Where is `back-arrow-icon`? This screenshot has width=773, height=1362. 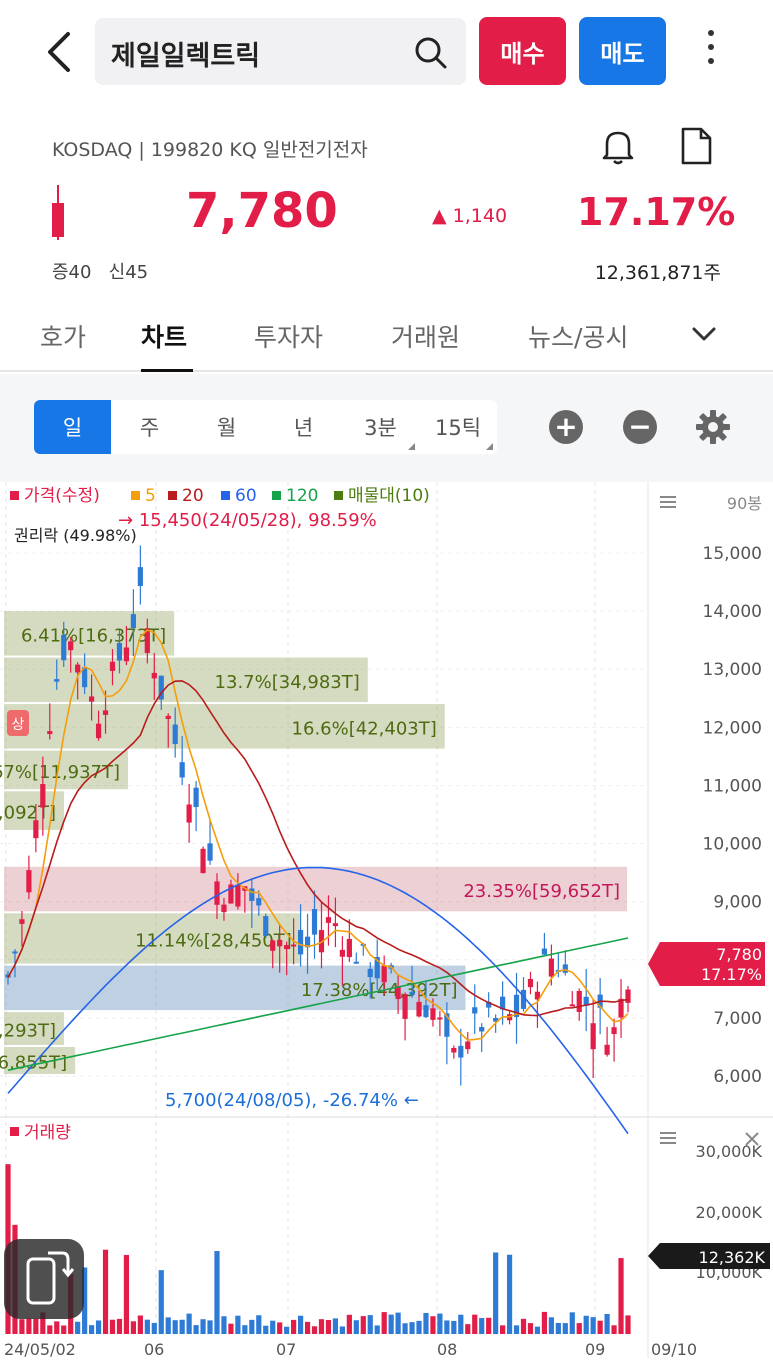 back-arrow-icon is located at coordinates (60, 52).